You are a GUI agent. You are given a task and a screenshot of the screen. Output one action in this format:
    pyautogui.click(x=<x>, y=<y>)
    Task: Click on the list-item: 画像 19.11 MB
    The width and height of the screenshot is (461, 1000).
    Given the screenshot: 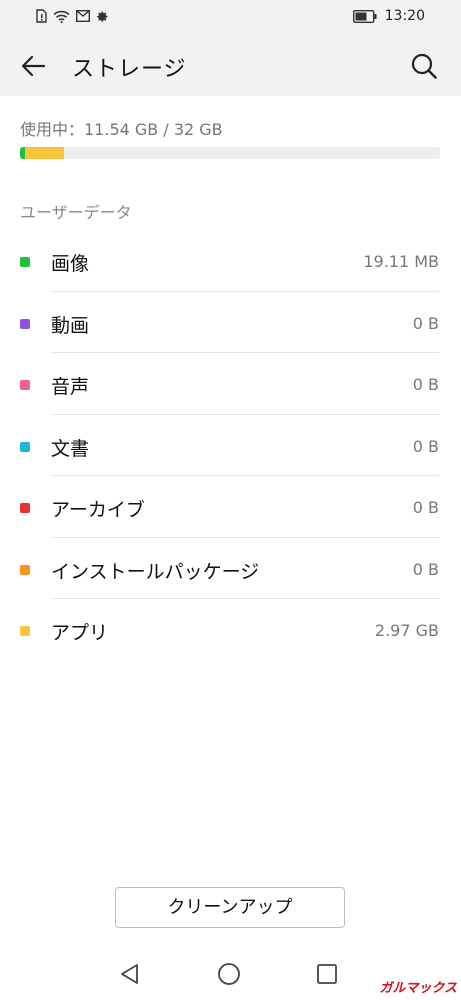 What is the action you would take?
    pyautogui.click(x=230, y=261)
    